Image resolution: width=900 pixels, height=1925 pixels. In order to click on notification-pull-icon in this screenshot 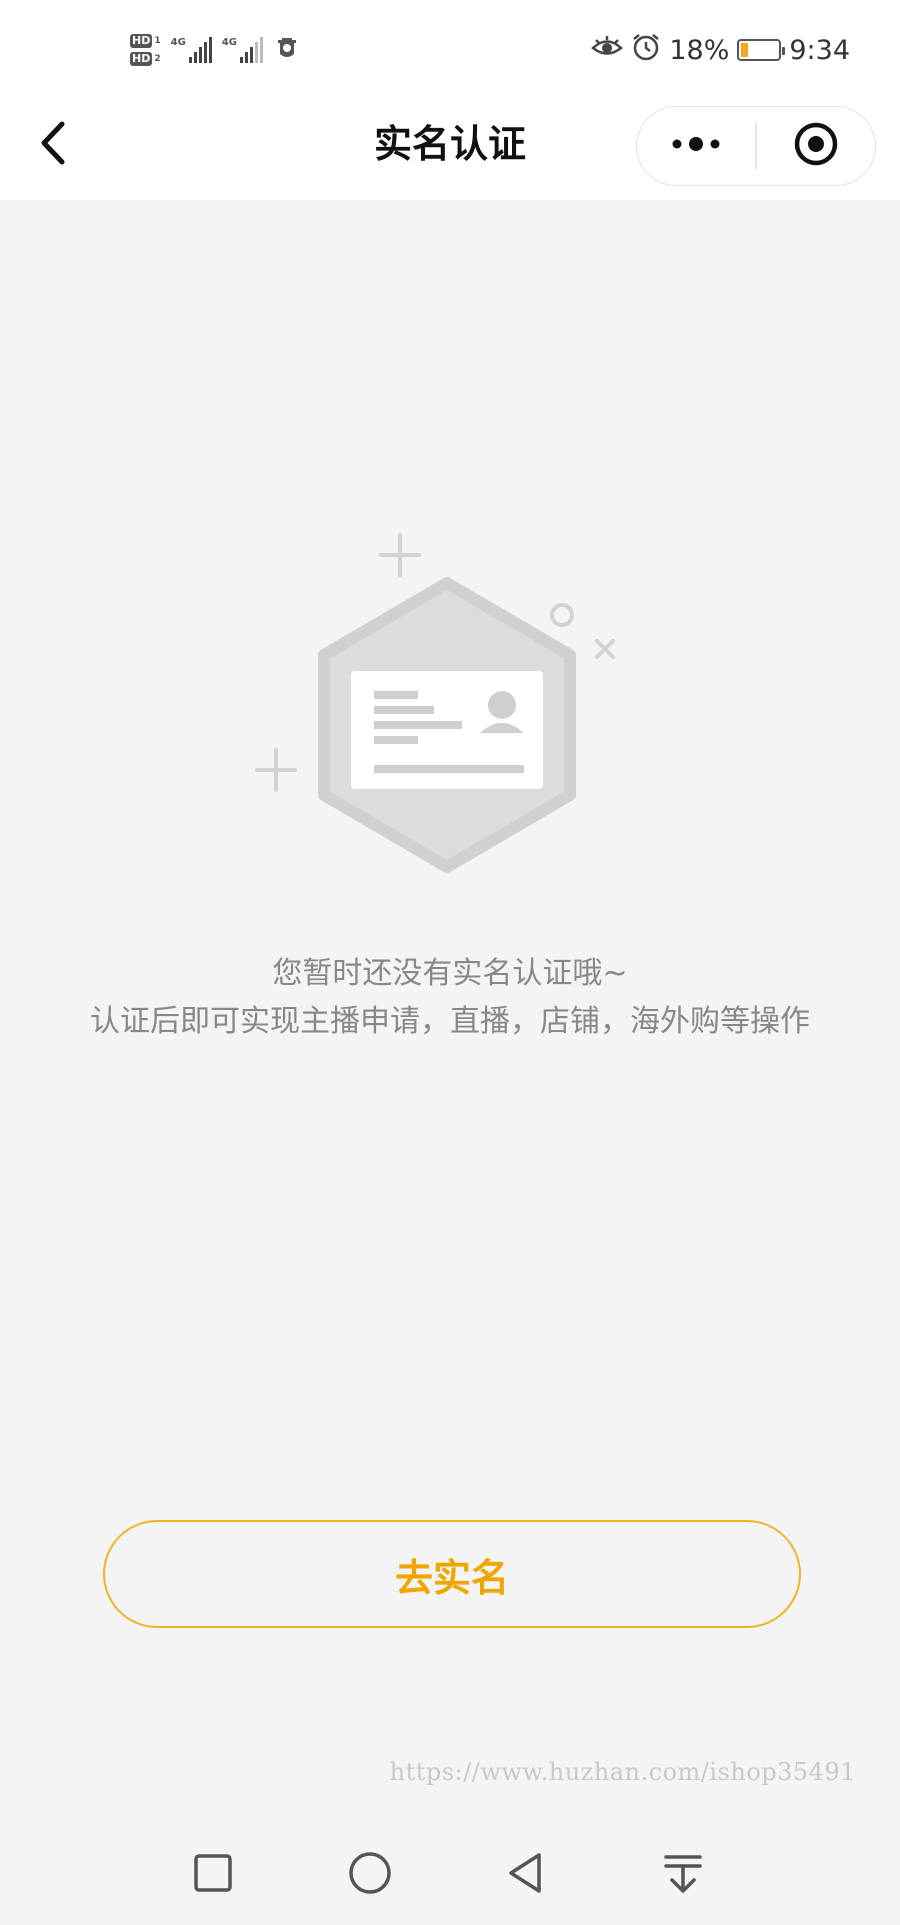, I will do `click(683, 1875)`.